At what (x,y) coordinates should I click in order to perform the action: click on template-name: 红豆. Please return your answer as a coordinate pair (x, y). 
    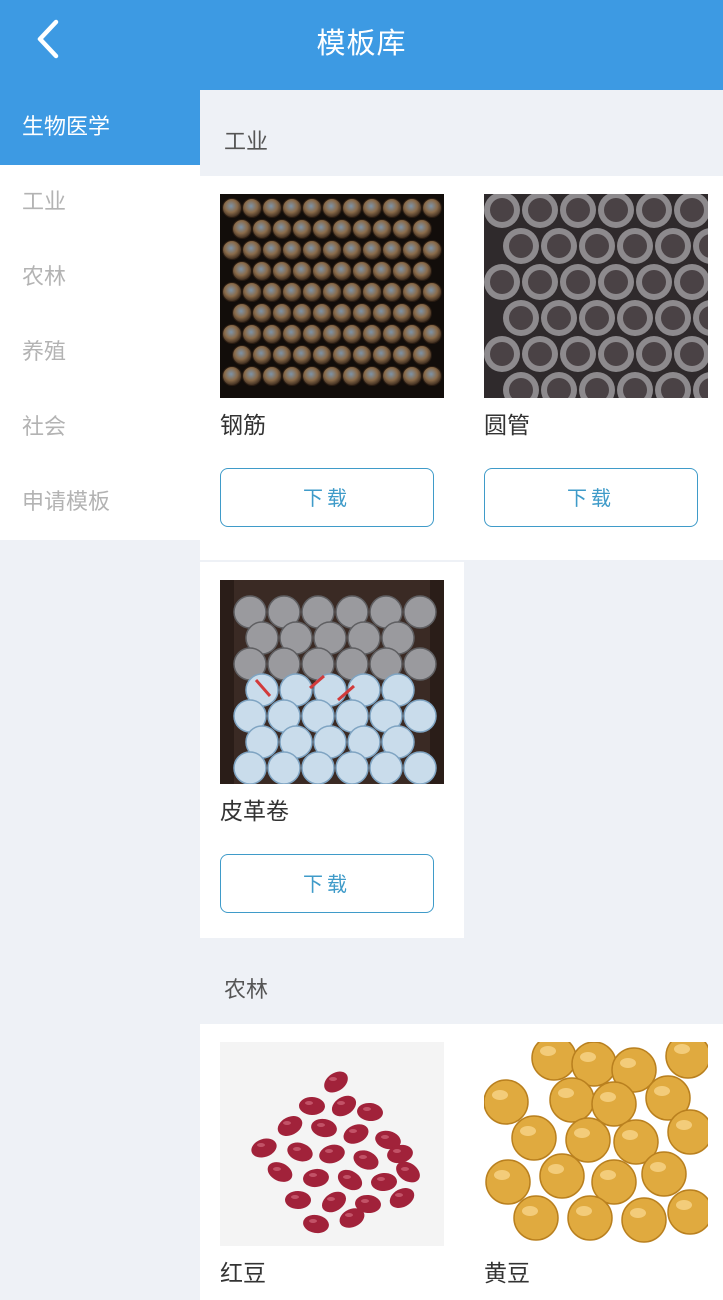
    Looking at the image, I should click on (243, 1274).